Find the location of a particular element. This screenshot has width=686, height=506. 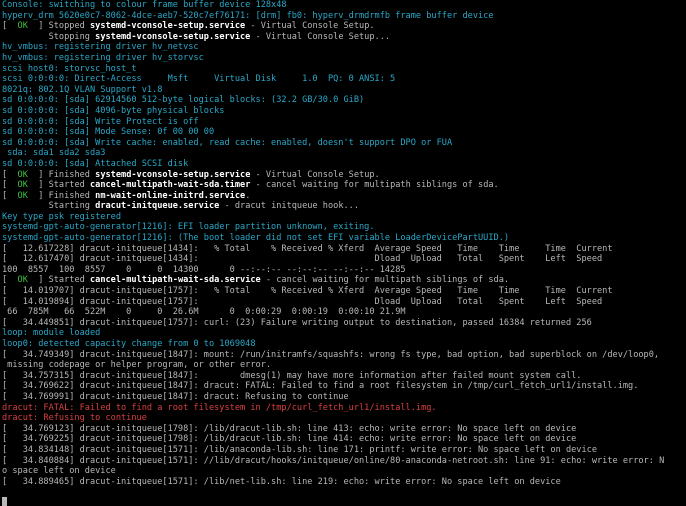

unit-name: cancel-multipath-wait-sda.timer is located at coordinates (170, 185).